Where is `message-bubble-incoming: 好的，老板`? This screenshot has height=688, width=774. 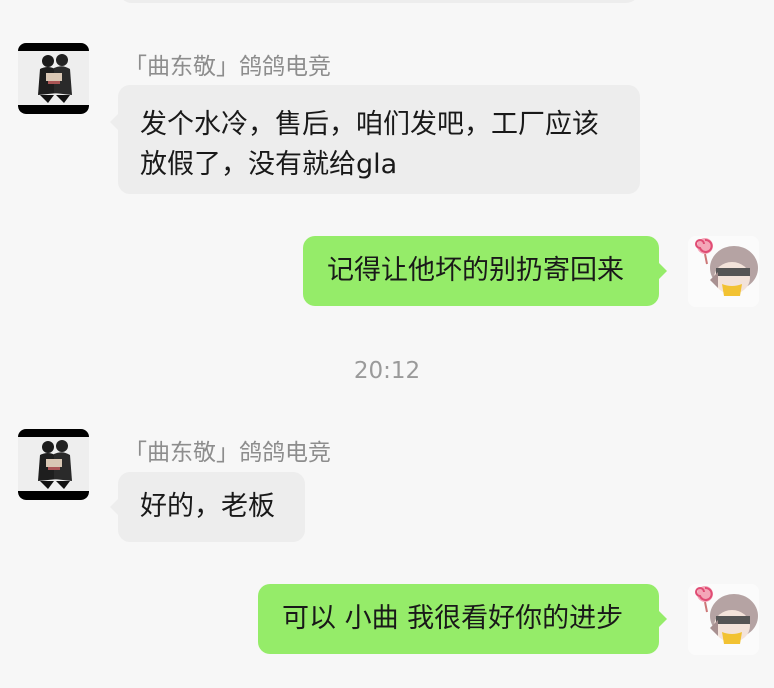
message-bubble-incoming: 好的，老板 is located at coordinates (211, 507).